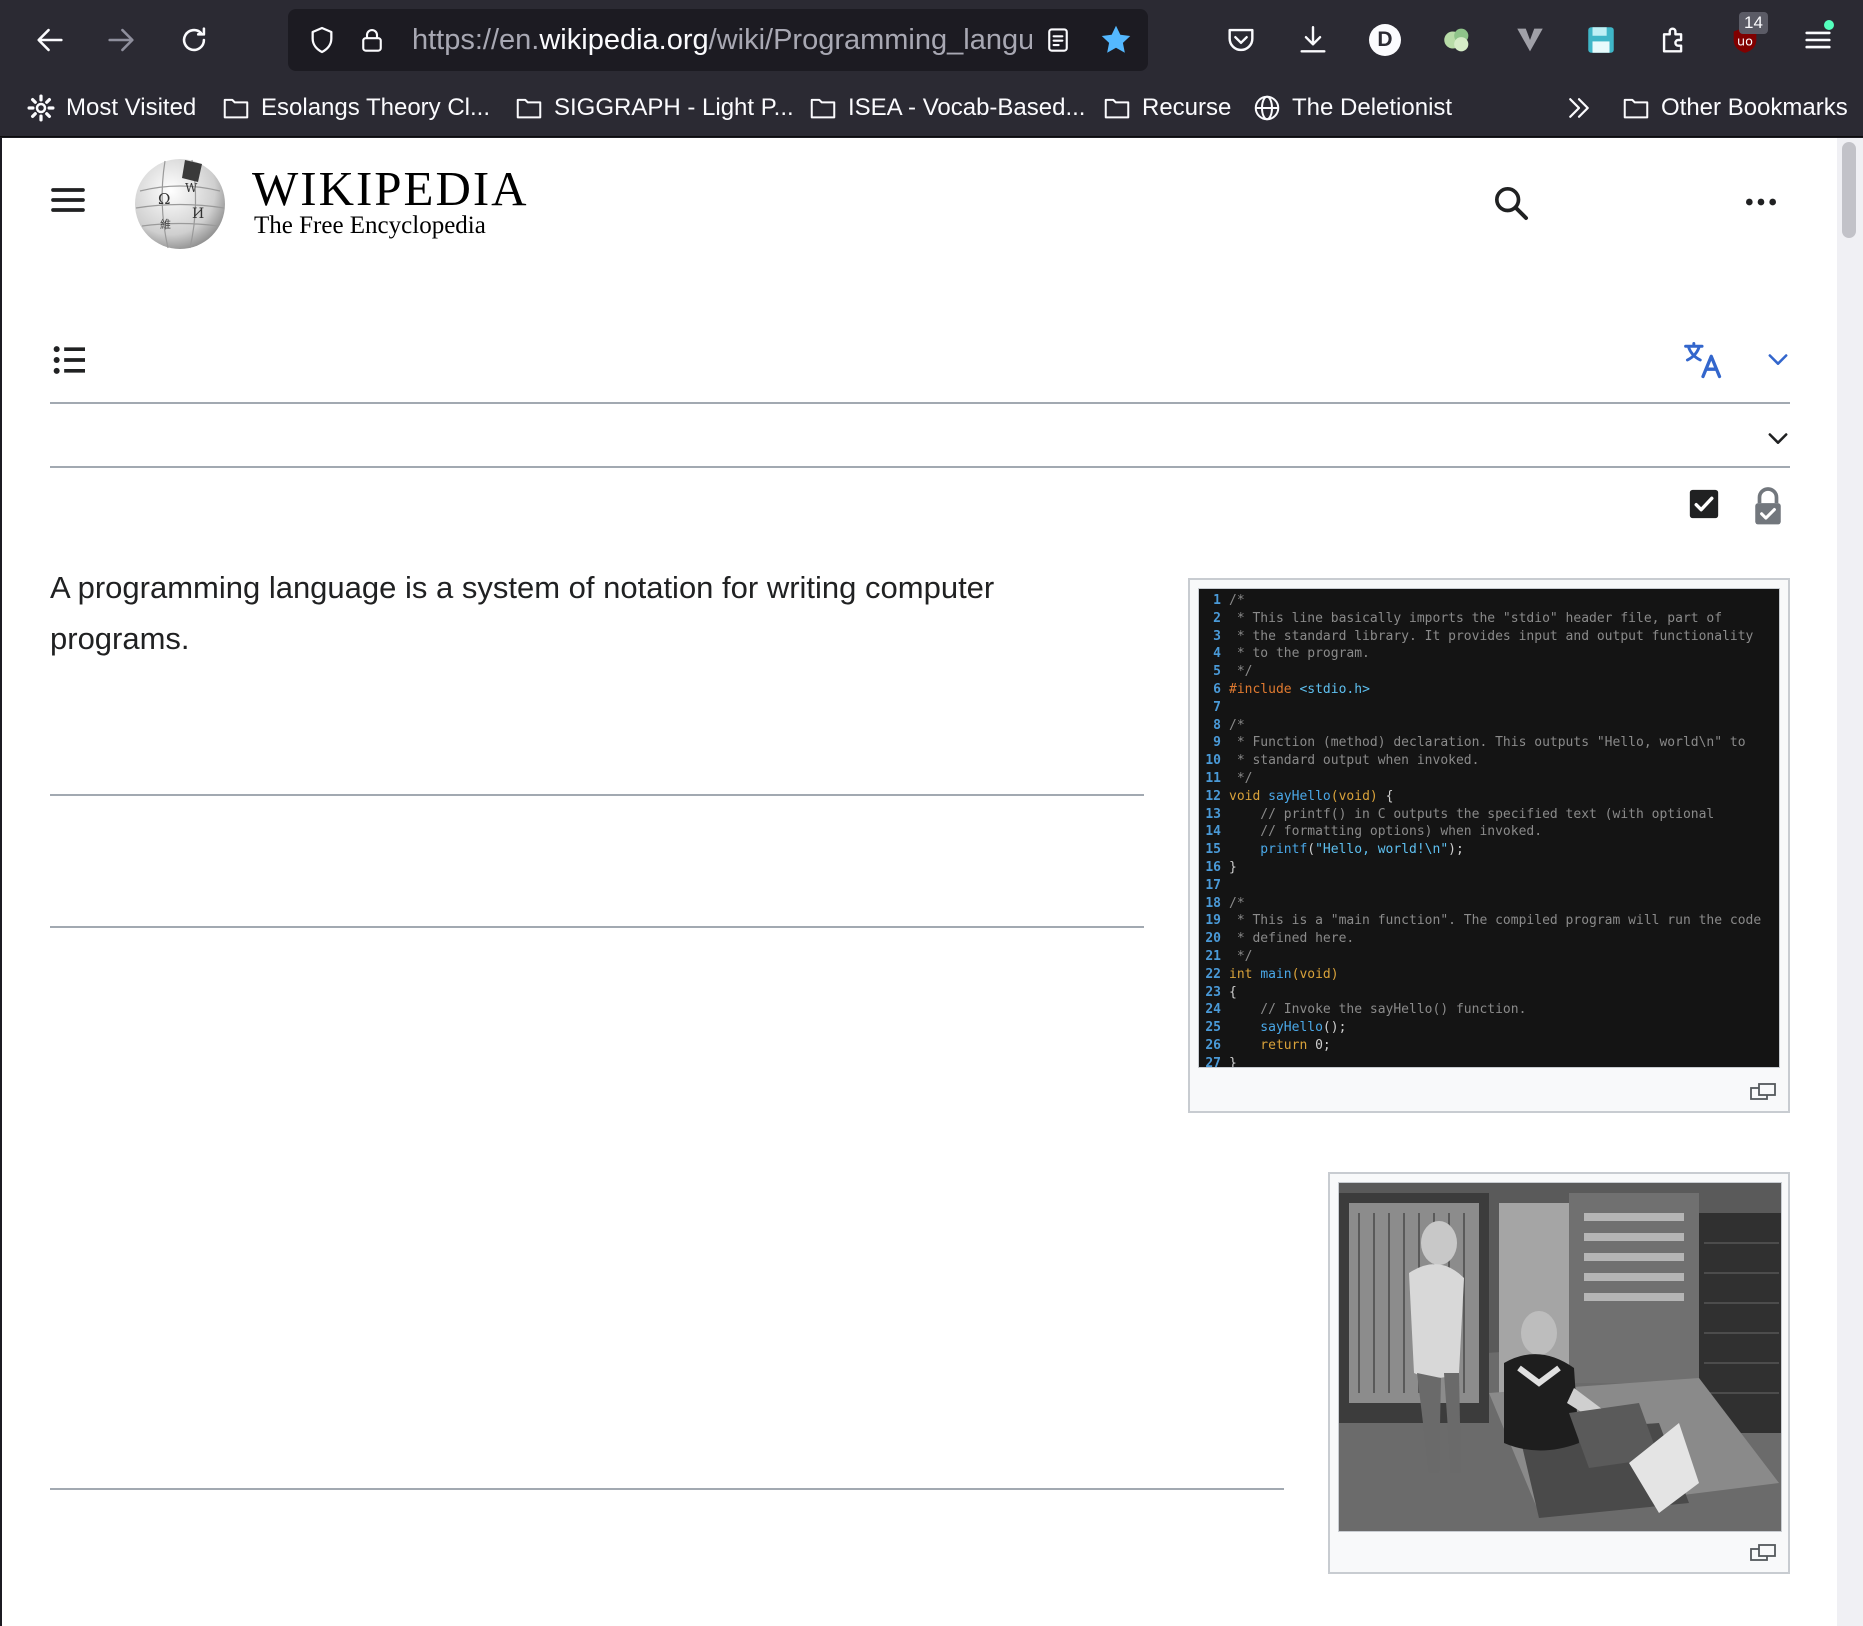 This screenshot has width=1863, height=1626. I want to click on line-number: 20, so click(1213, 939).